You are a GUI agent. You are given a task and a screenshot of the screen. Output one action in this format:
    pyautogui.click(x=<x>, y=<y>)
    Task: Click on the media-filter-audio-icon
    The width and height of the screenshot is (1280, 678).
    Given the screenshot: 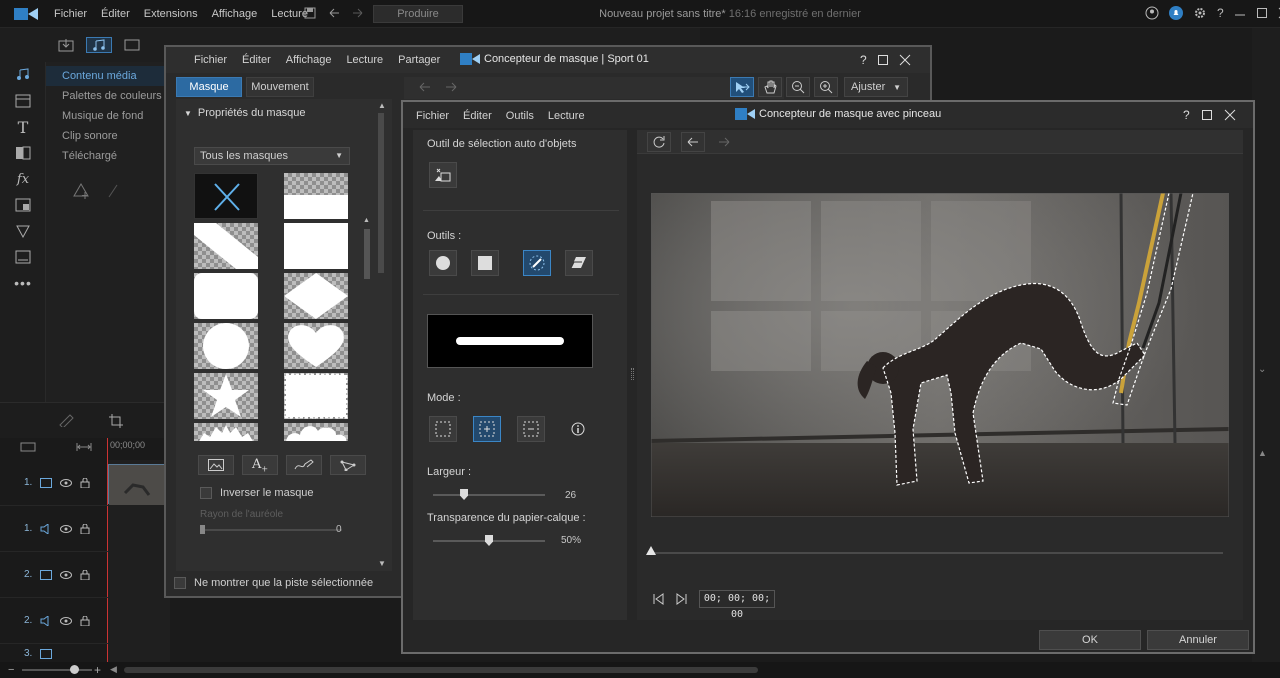 What is the action you would take?
    pyautogui.click(x=99, y=45)
    